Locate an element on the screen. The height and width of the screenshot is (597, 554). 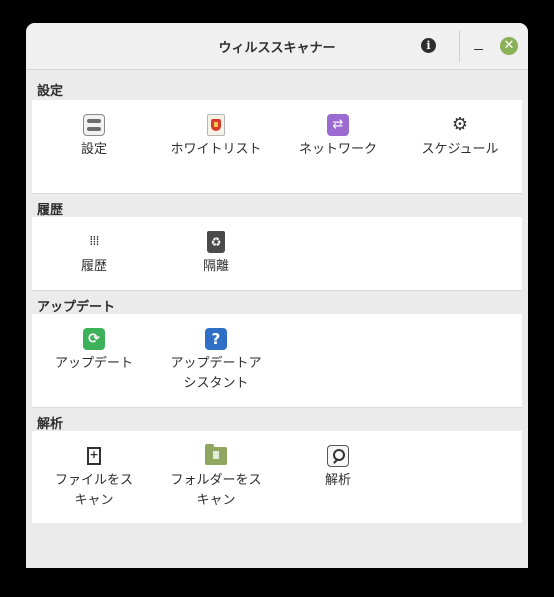
whitelist-button: ホワイトリスト is located at coordinates (216, 137).